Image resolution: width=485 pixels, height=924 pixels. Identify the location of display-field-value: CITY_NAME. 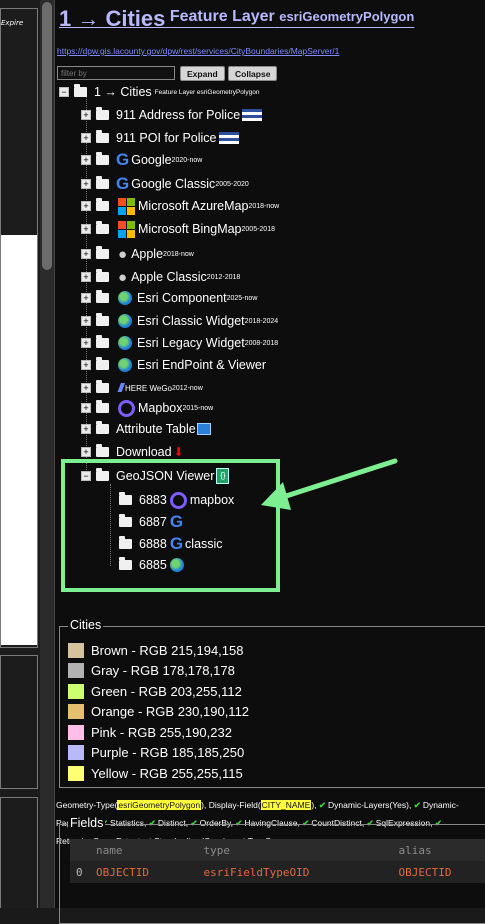
(286, 805).